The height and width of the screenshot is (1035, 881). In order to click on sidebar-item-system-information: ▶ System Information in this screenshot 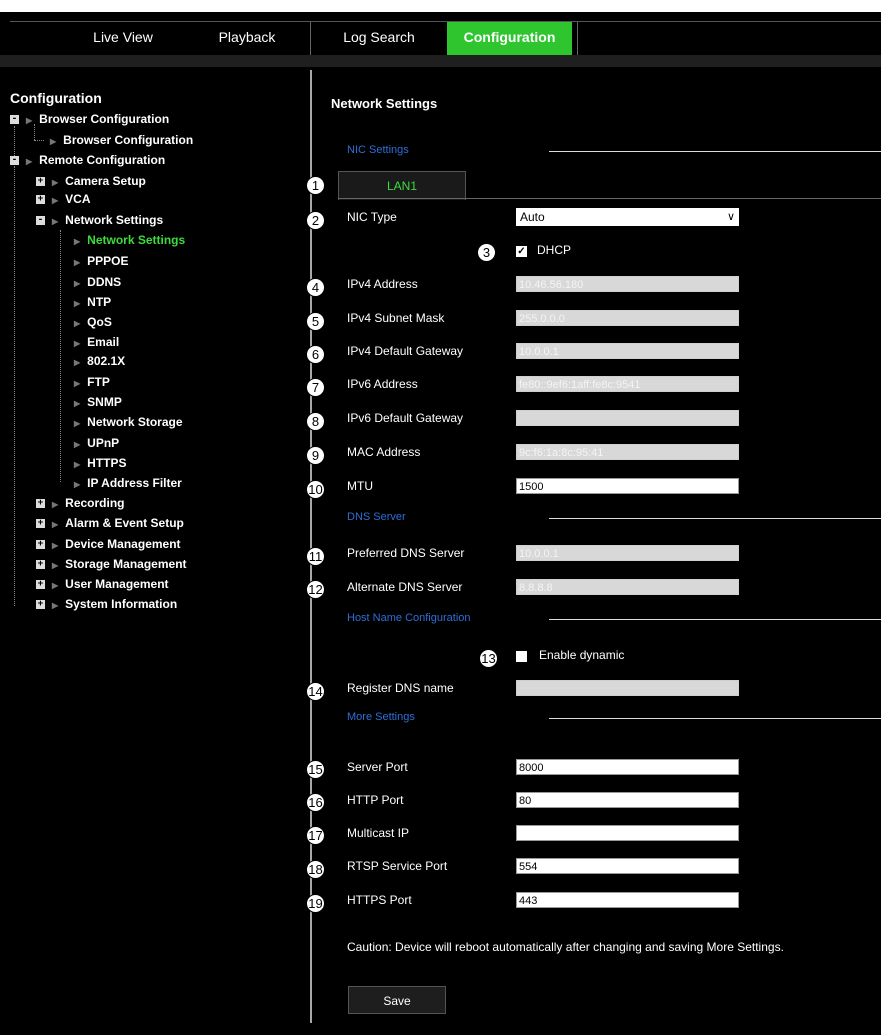, I will do `click(114, 604)`.